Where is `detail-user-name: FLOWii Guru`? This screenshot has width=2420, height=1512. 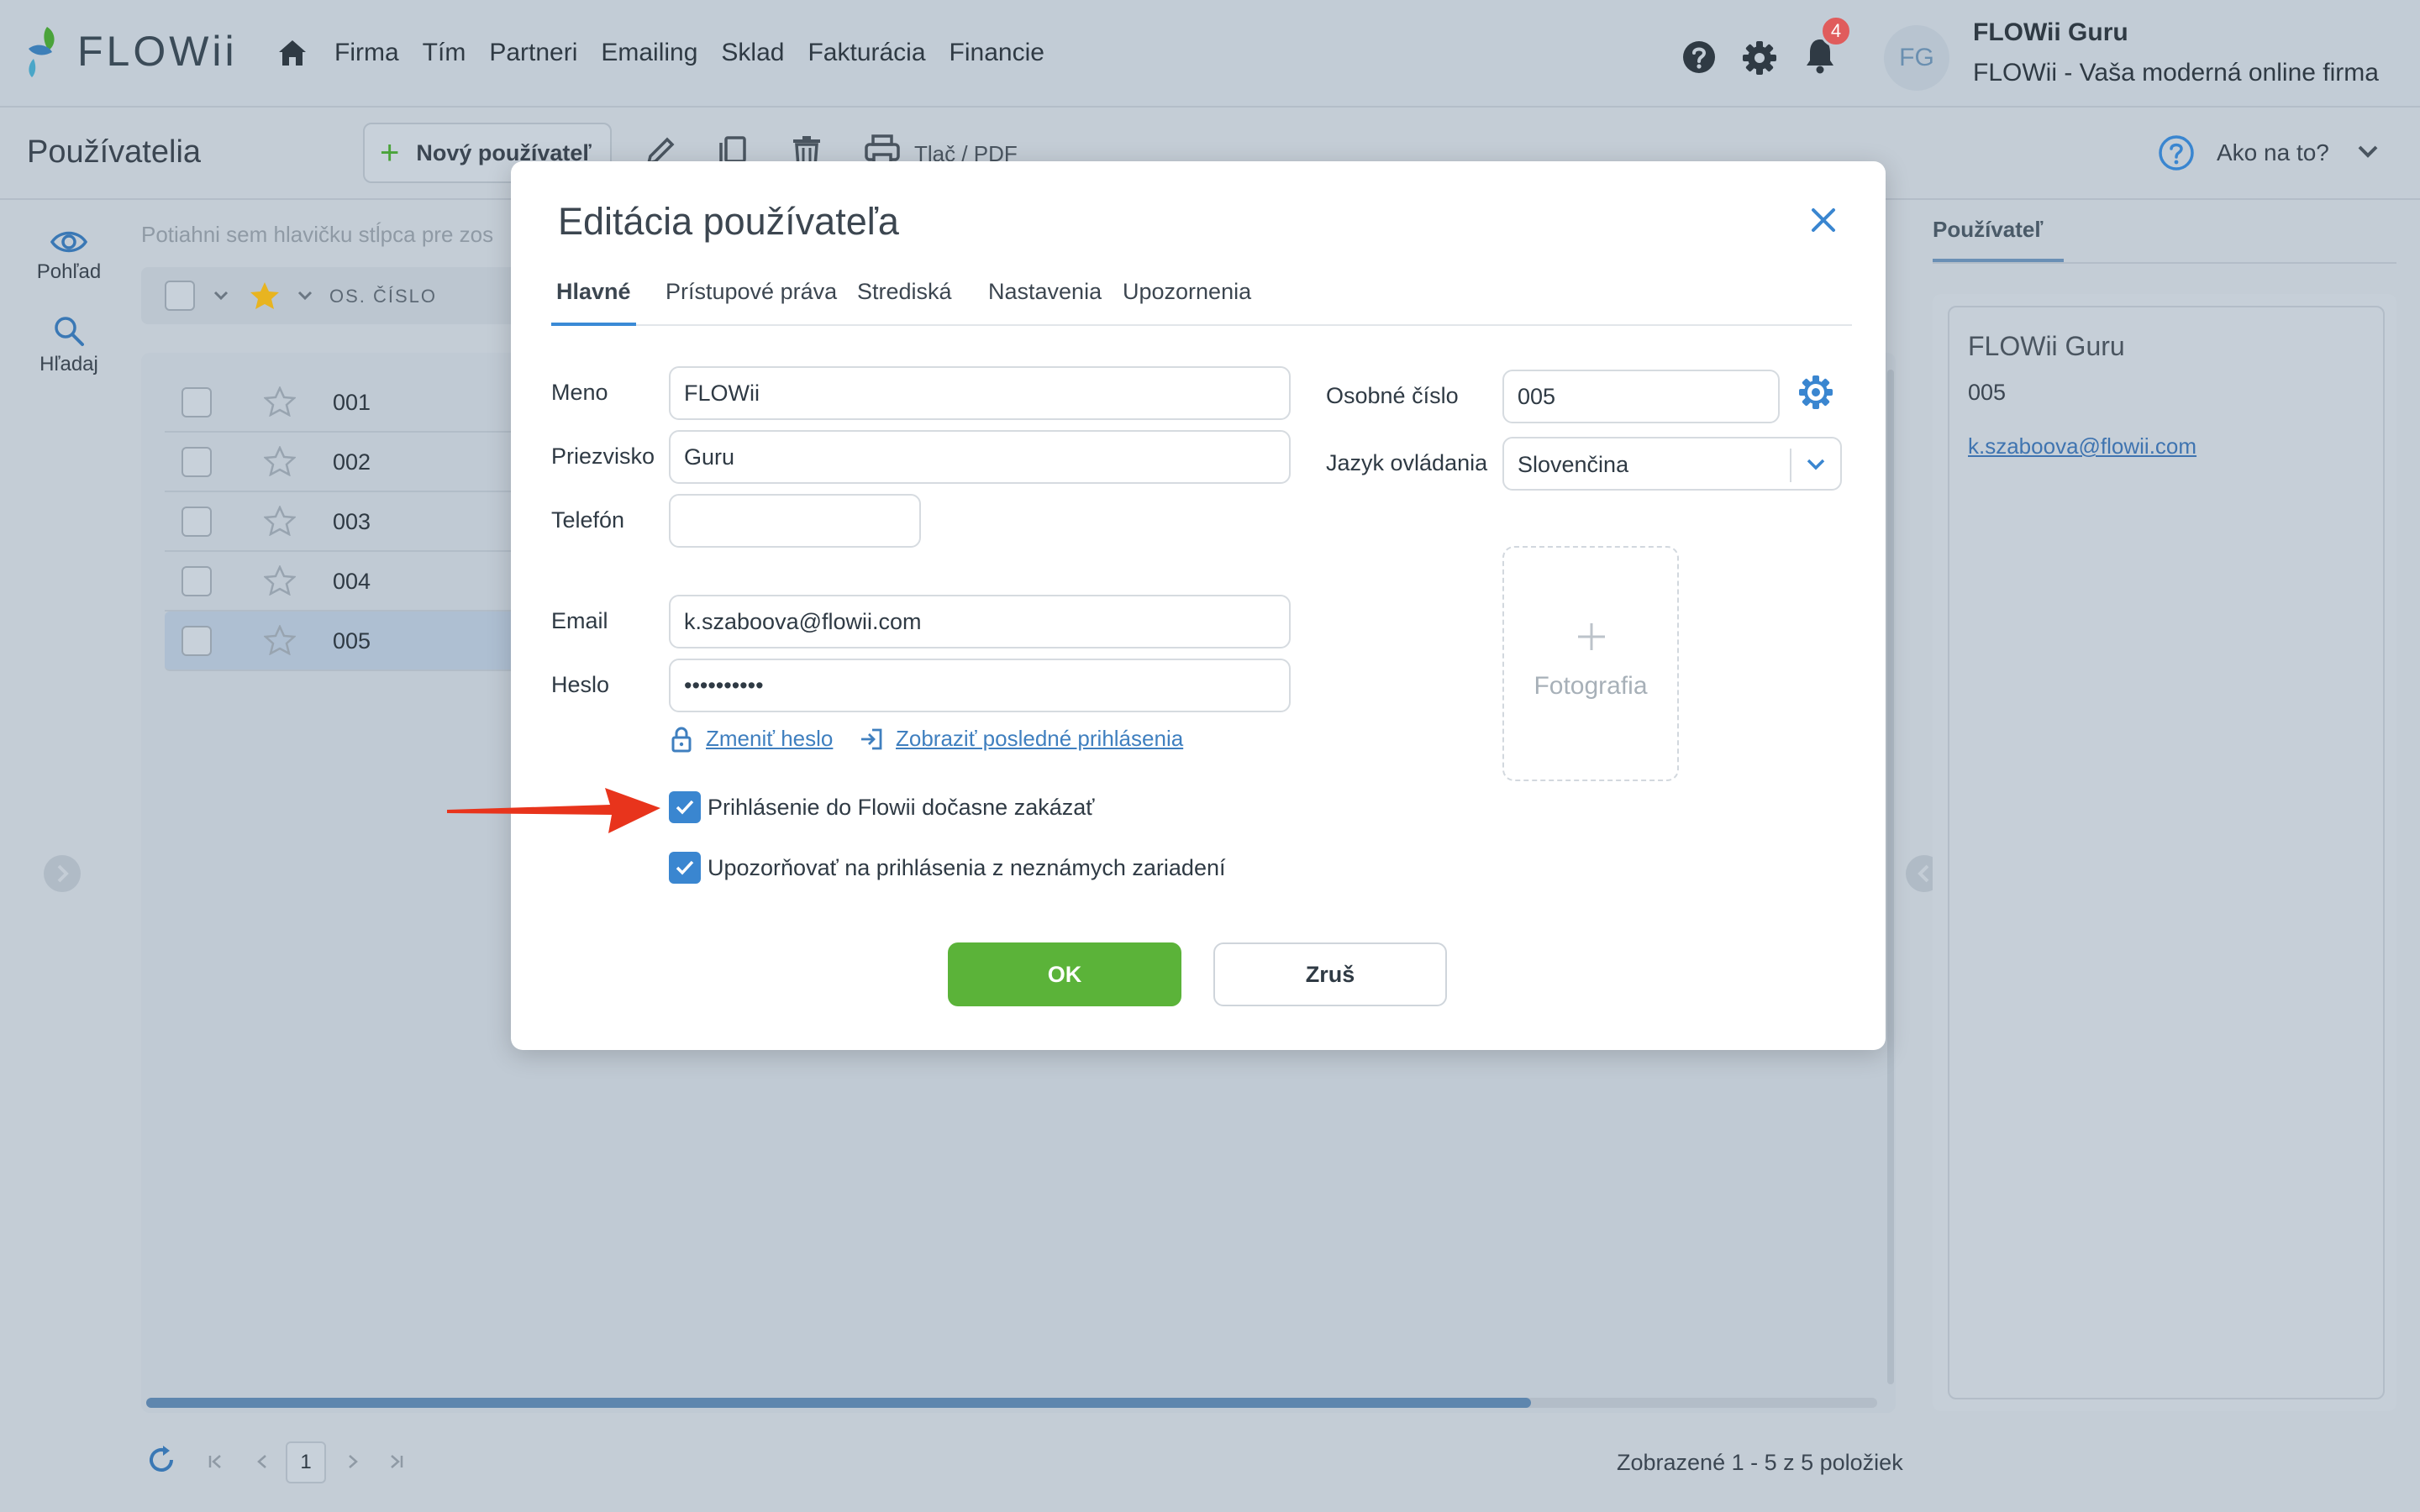 detail-user-name: FLOWii Guru is located at coordinates (2046, 346).